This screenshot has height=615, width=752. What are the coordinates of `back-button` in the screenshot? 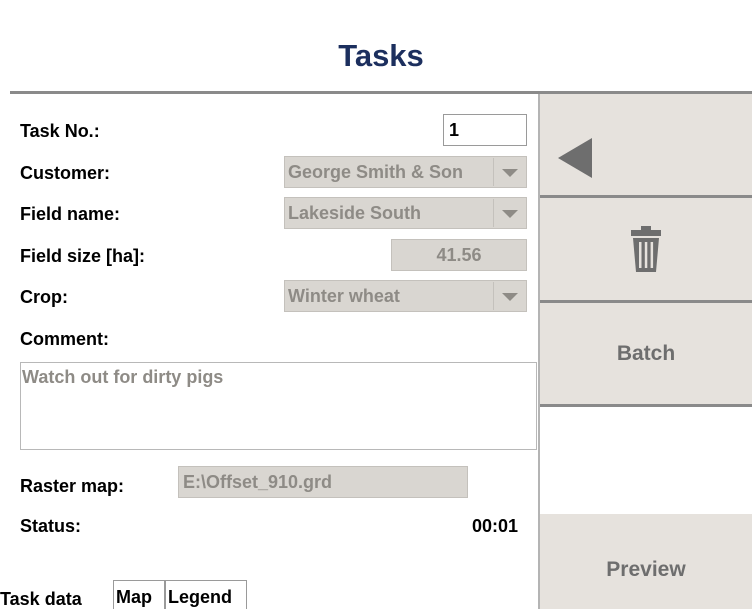 It's located at (646, 146).